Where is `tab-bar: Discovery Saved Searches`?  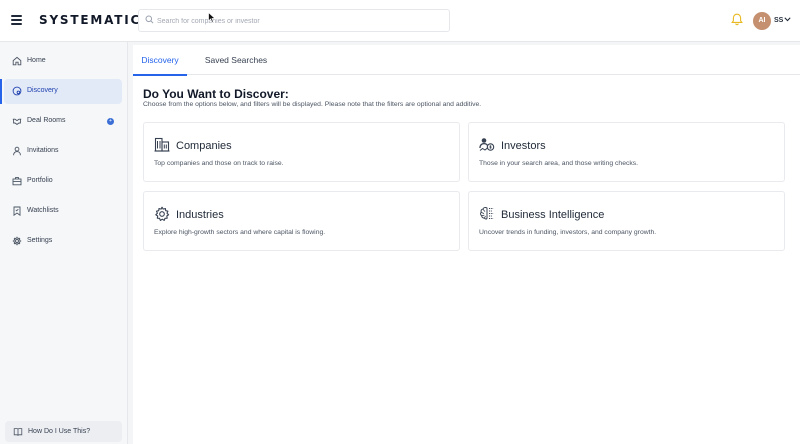
tab-bar: Discovery Saved Searches is located at coordinates (466, 60).